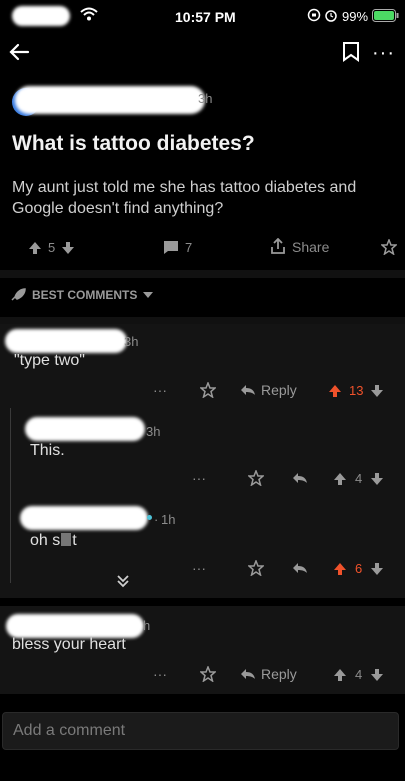  I want to click on post-title: What is tattoo diabetes?, so click(133, 144).